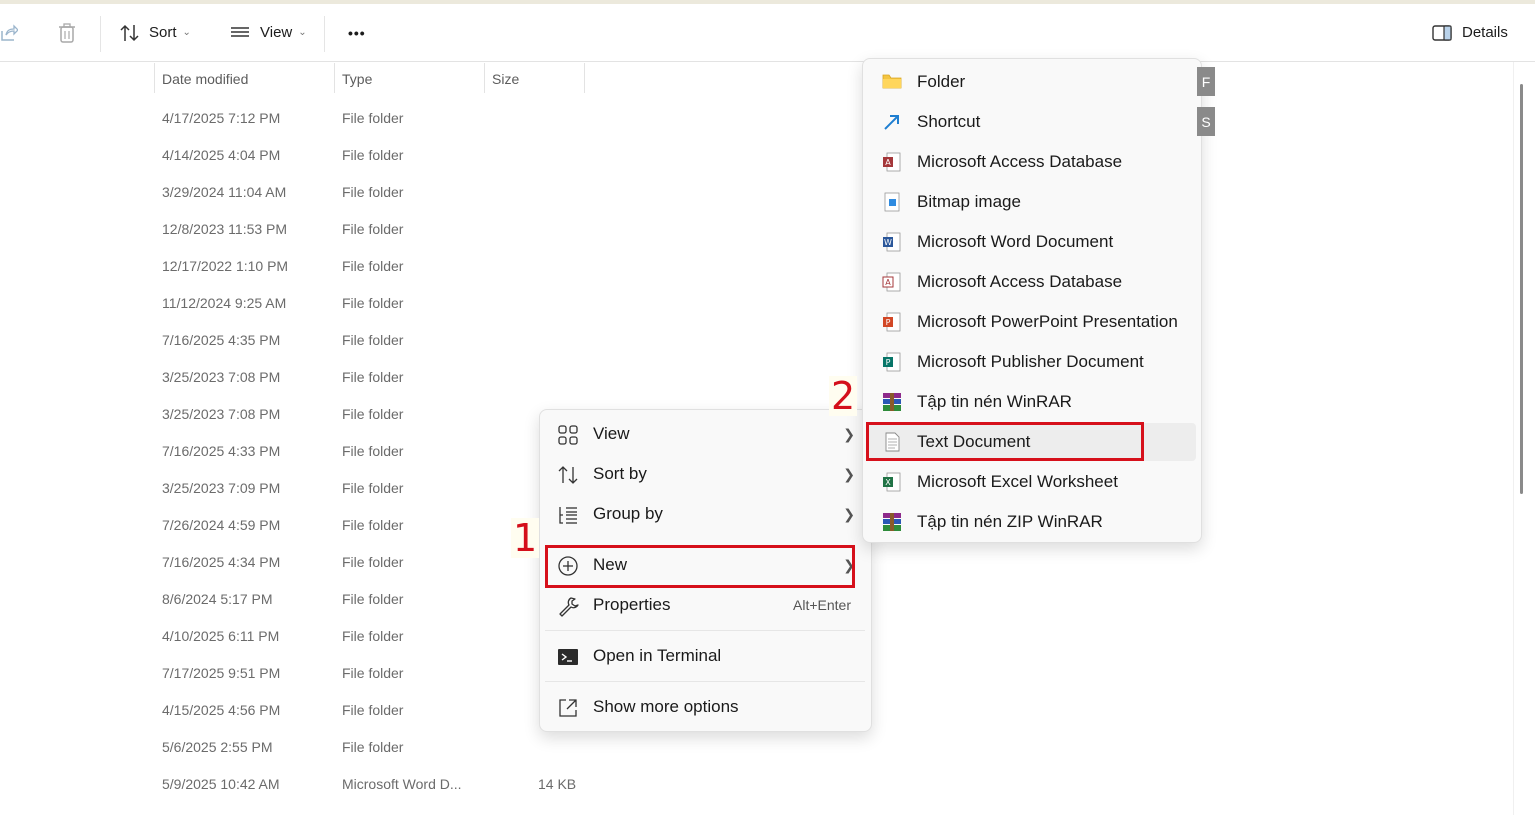 This screenshot has width=1535, height=815. Describe the element at coordinates (705, 605) in the screenshot. I see `menu-item-properties: Properties Alt+Enter` at that location.